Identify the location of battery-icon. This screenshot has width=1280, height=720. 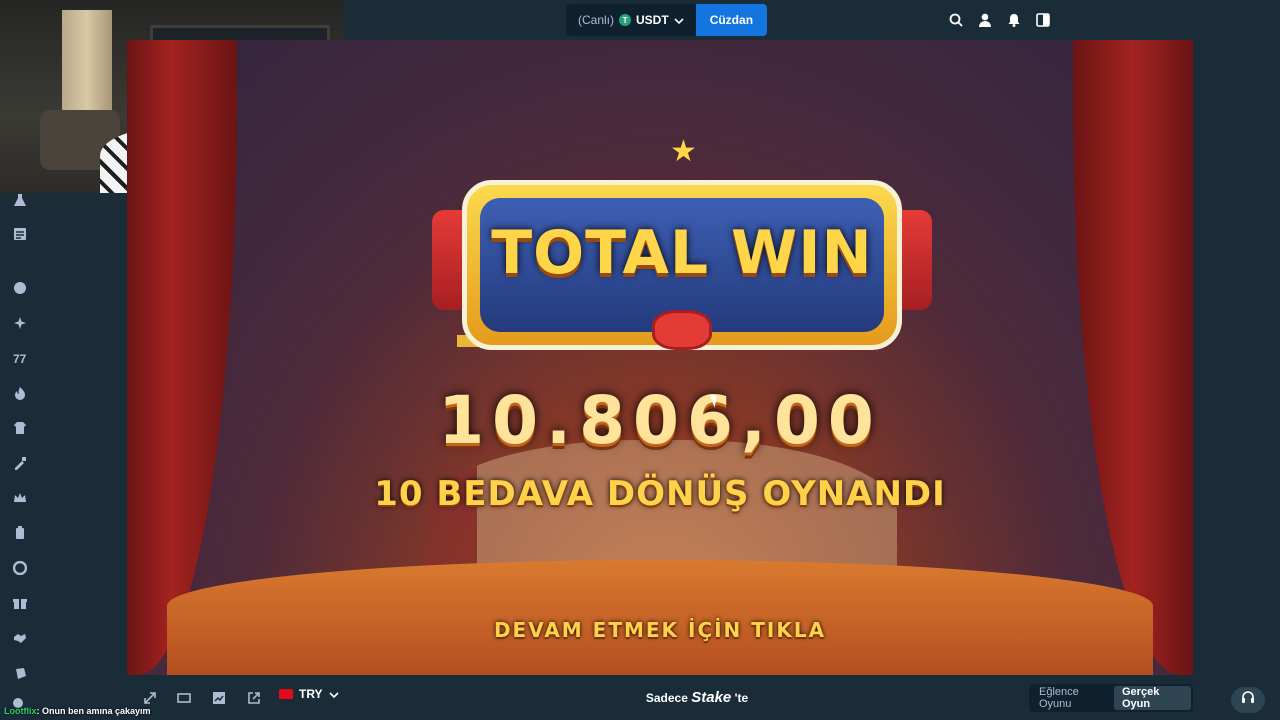
(20, 533).